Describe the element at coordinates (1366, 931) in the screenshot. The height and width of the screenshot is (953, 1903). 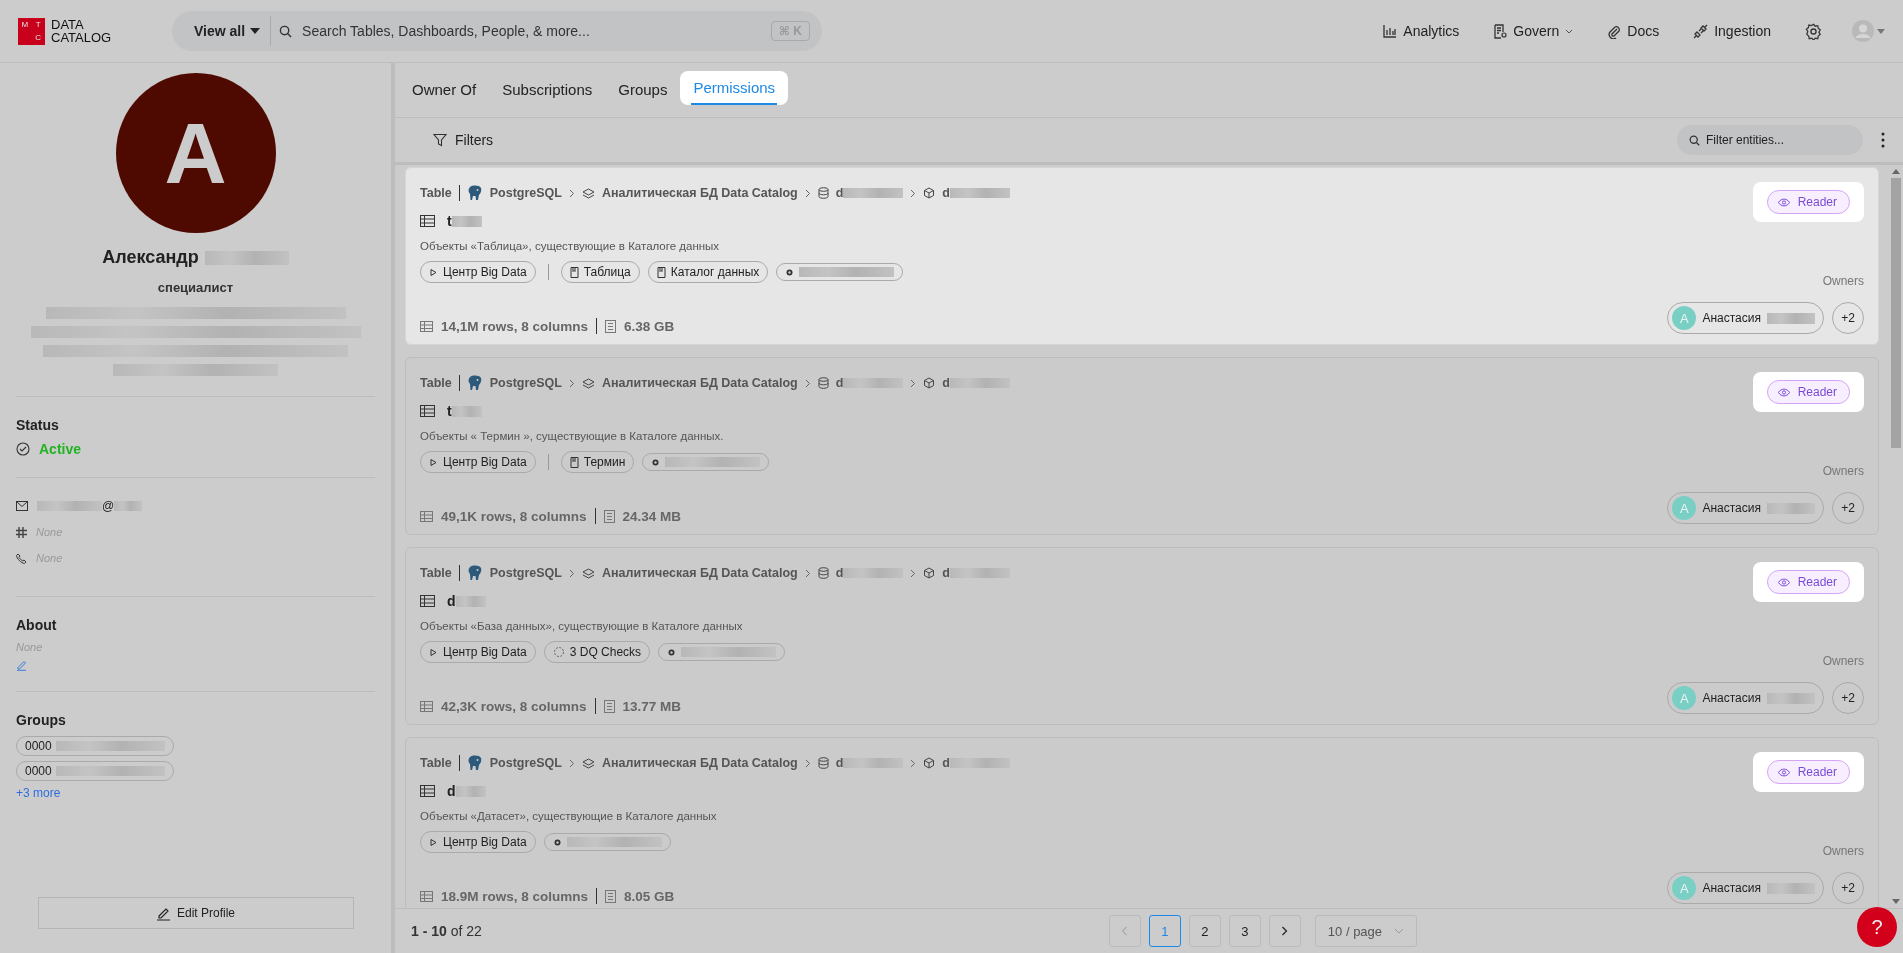
I see `page-size-select: 10 / page` at that location.